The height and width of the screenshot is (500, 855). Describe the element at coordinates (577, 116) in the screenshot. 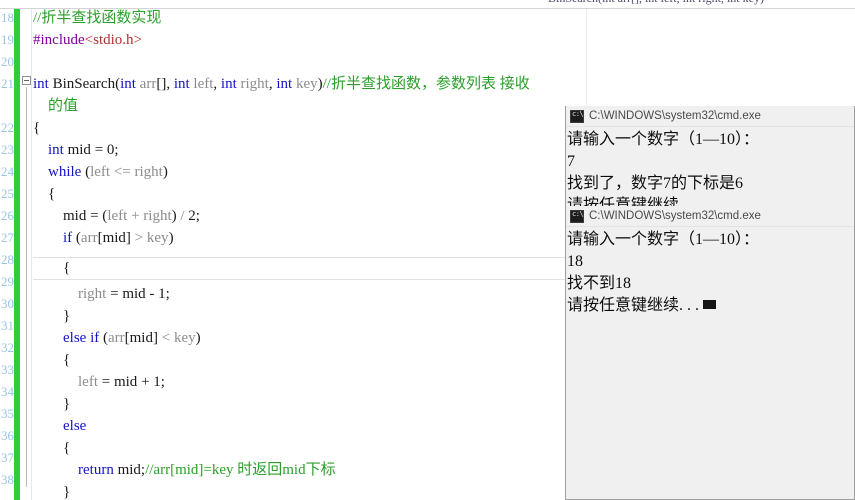

I see `cmd-icon` at that location.